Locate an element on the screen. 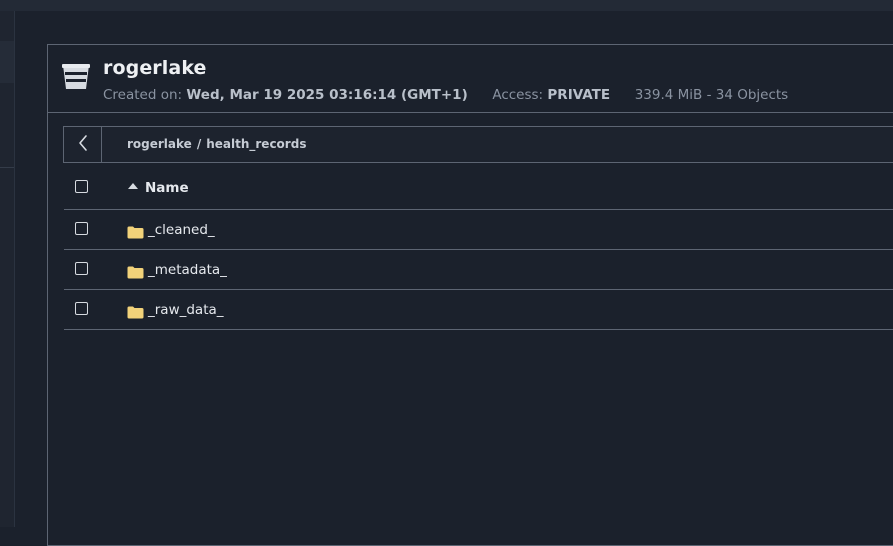  chevron-left-icon is located at coordinates (83, 145).